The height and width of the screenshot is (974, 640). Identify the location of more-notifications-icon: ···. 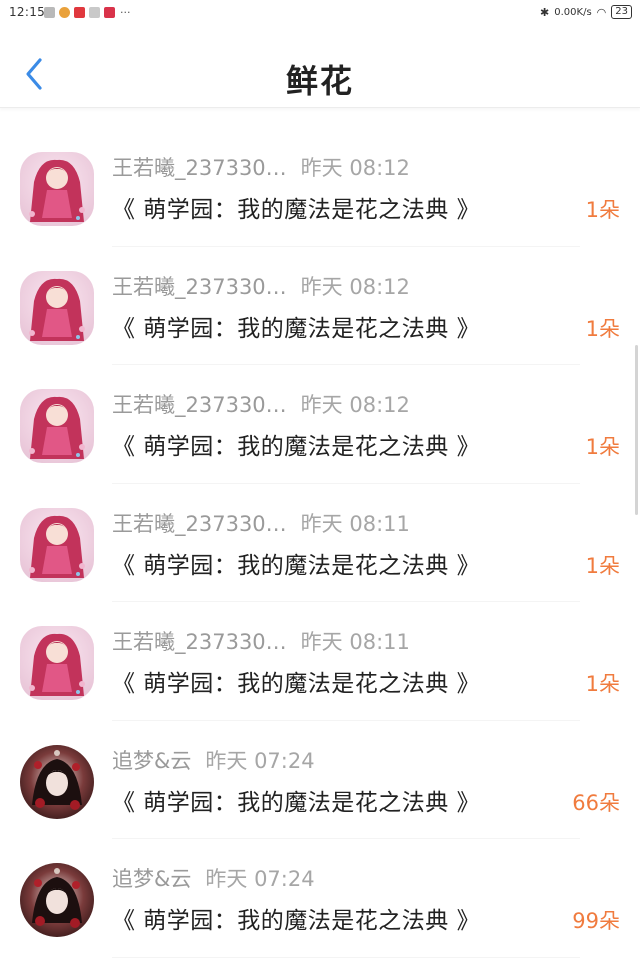
(125, 12).